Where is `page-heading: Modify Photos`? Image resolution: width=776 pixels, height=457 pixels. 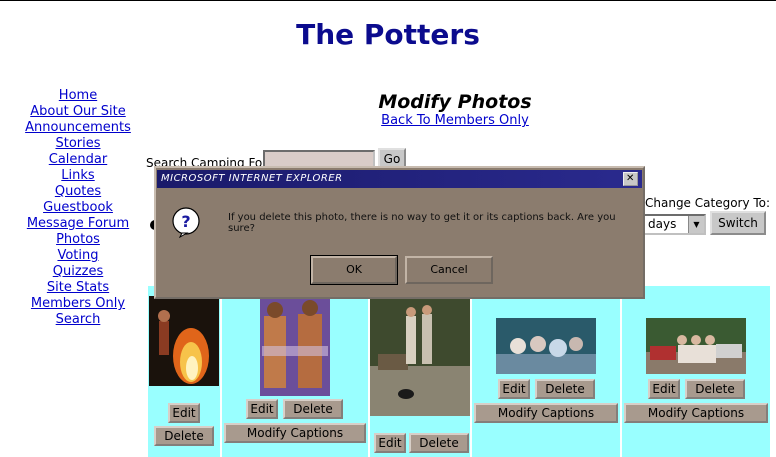 page-heading: Modify Photos is located at coordinates (455, 102).